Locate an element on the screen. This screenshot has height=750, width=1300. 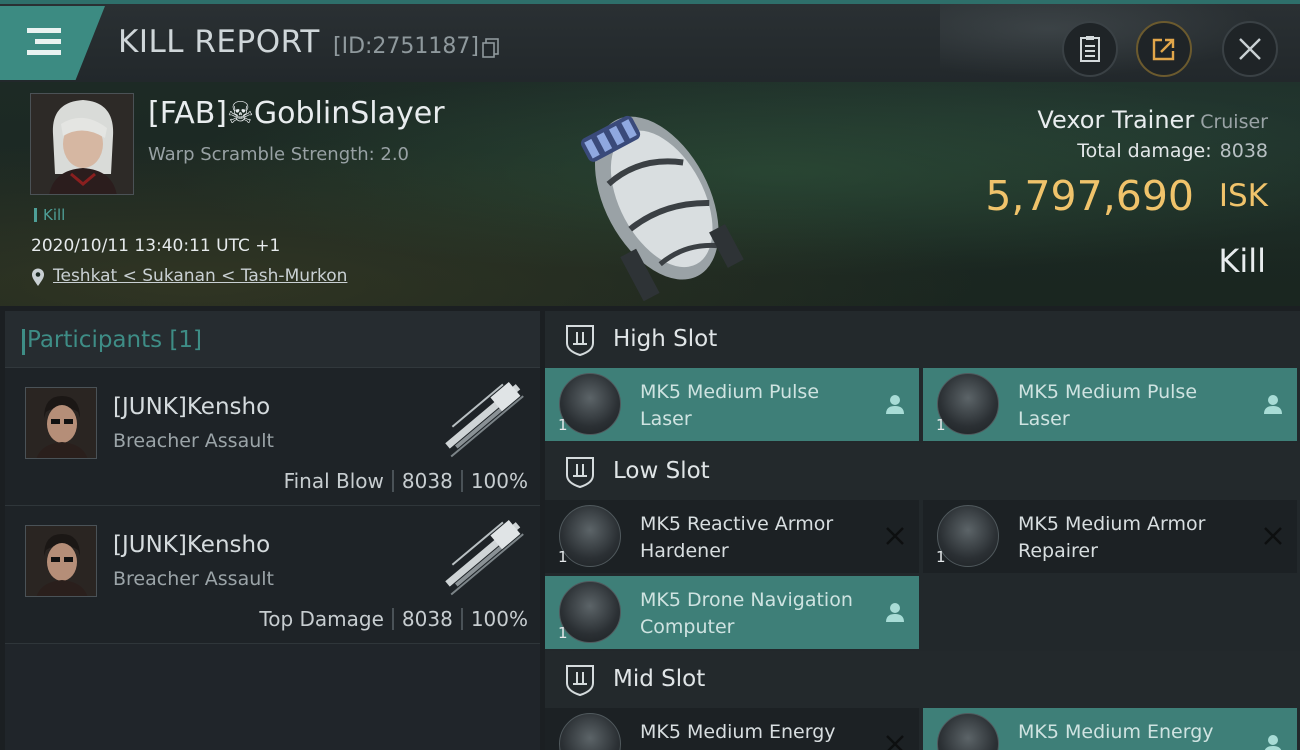
victim-portrait is located at coordinates (82, 144).